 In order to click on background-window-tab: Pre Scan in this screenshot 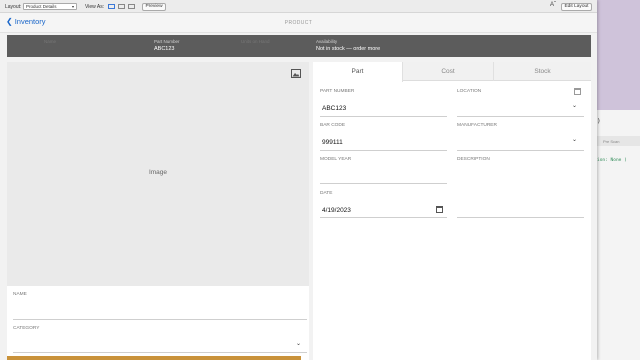, I will do `click(618, 141)`.